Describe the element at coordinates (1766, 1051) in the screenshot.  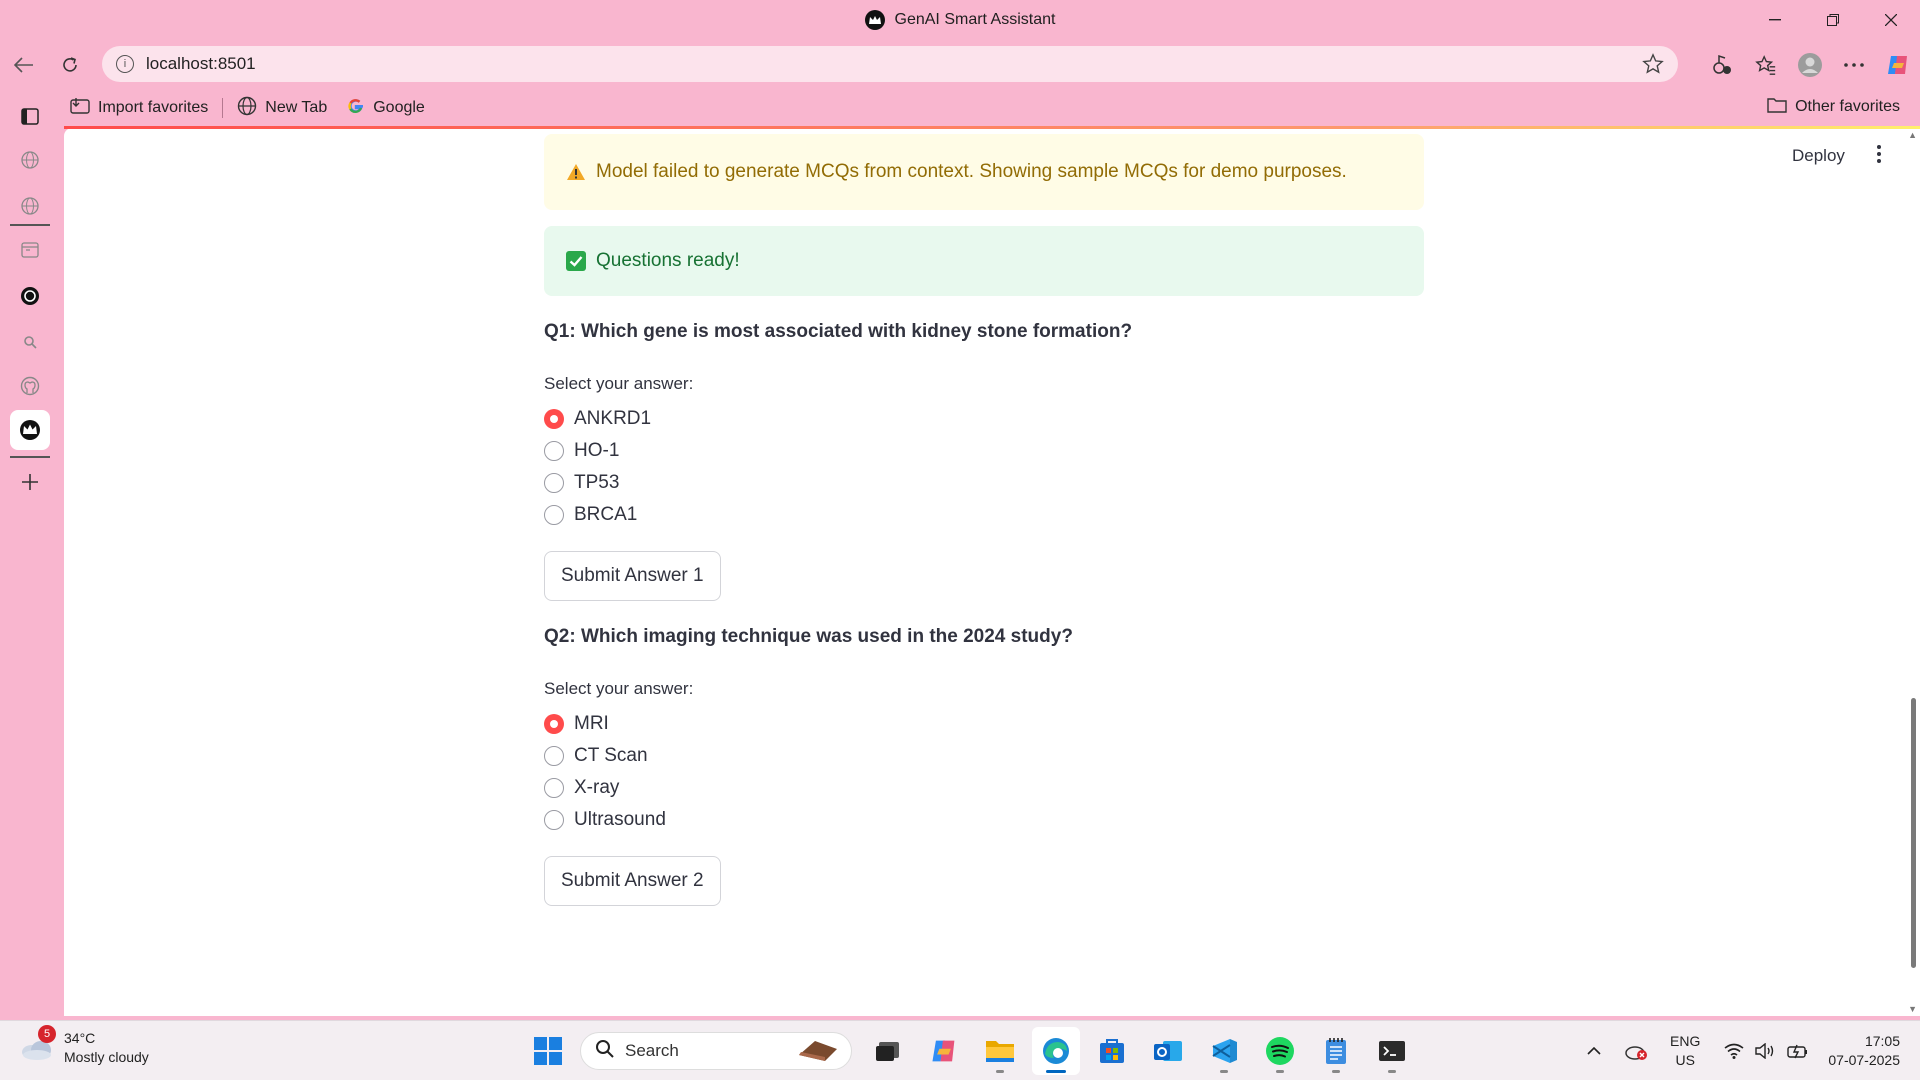
I see `volume-icon` at that location.